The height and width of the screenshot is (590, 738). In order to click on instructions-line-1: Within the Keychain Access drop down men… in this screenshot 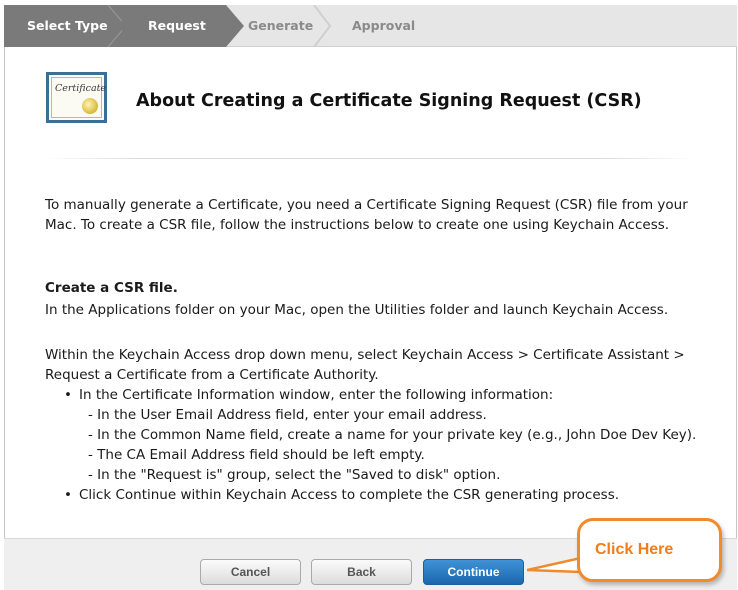, I will do `click(365, 355)`.